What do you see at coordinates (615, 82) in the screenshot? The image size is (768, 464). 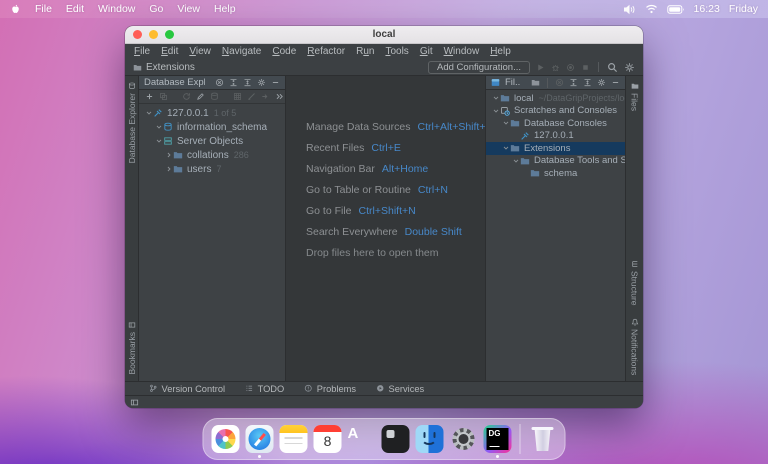 I see `files-hide-icon` at bounding box center [615, 82].